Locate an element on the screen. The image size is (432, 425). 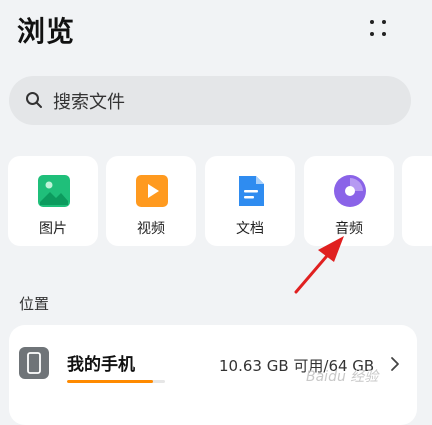
storage-progress-bar is located at coordinates (116, 381).